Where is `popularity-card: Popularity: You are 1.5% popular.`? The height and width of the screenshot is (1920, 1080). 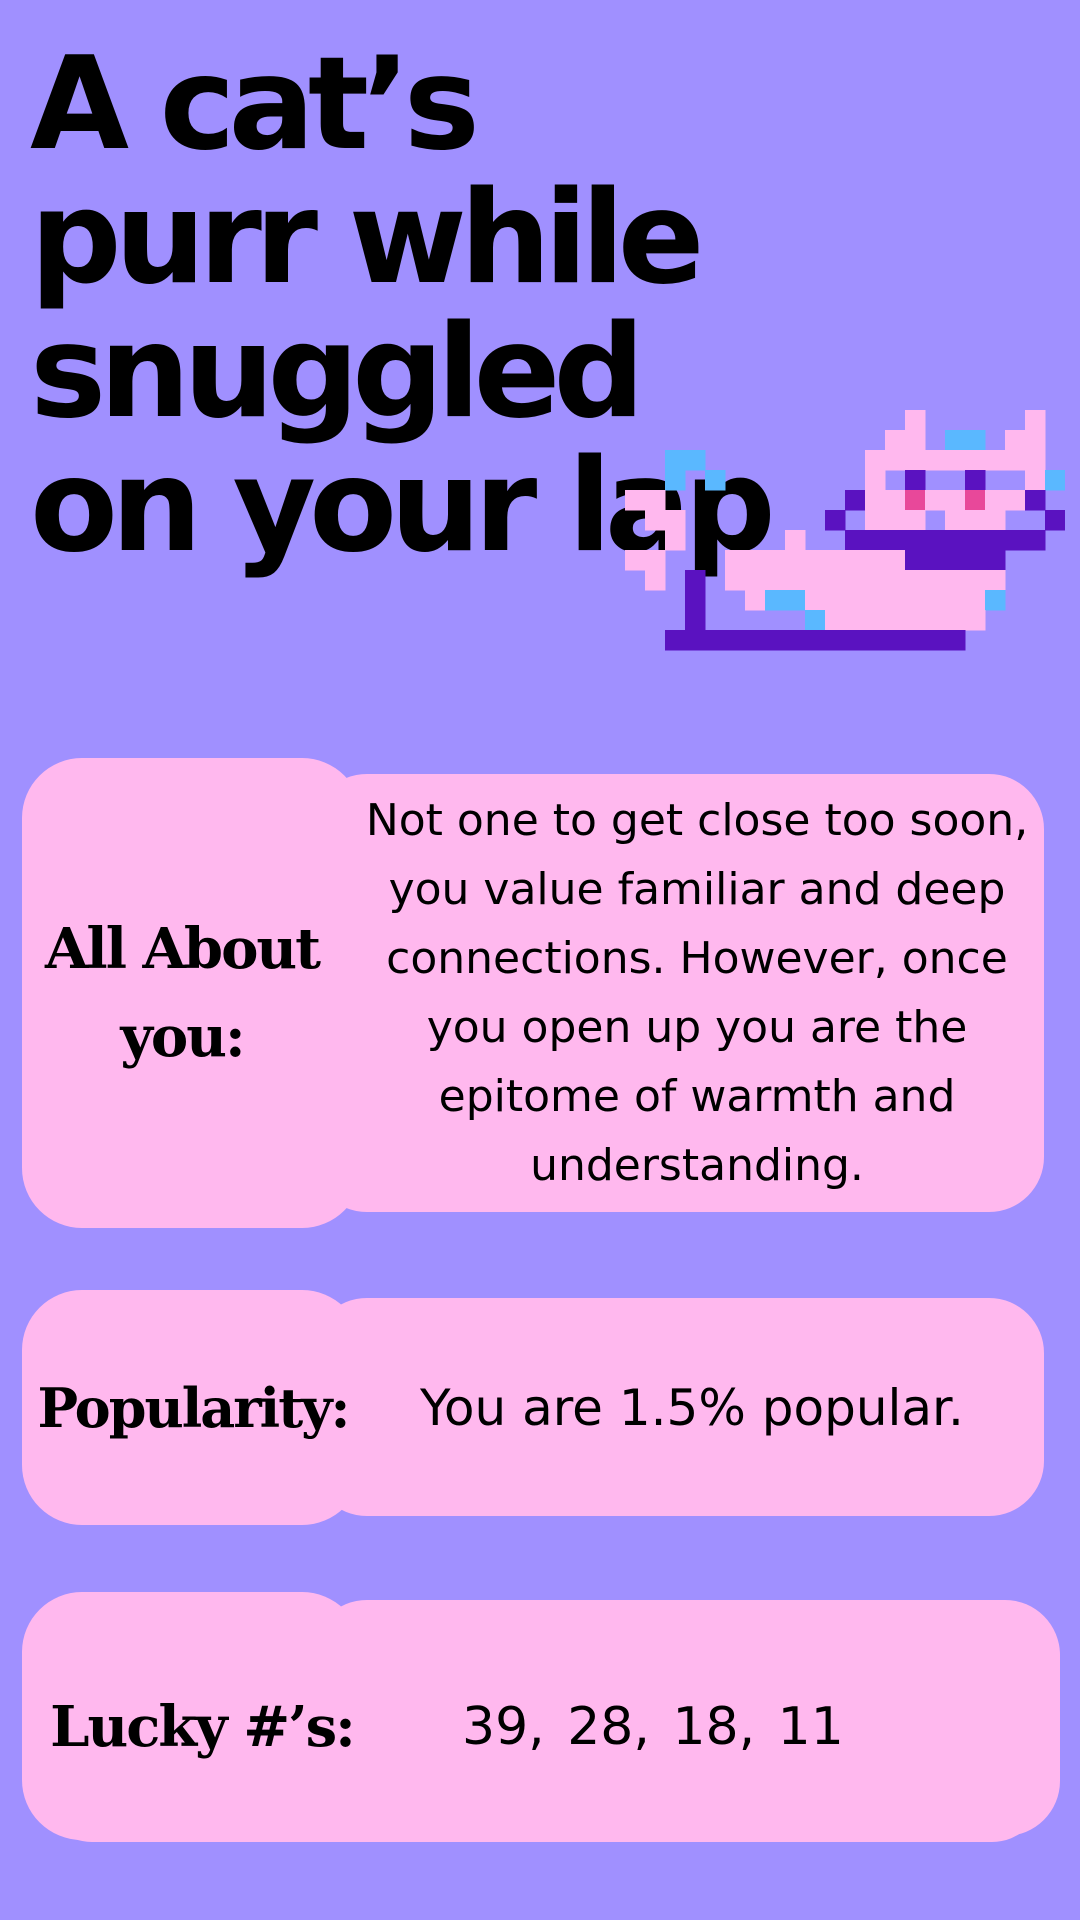
popularity-card: Popularity: You are 1.5% popular. is located at coordinates (533, 1407).